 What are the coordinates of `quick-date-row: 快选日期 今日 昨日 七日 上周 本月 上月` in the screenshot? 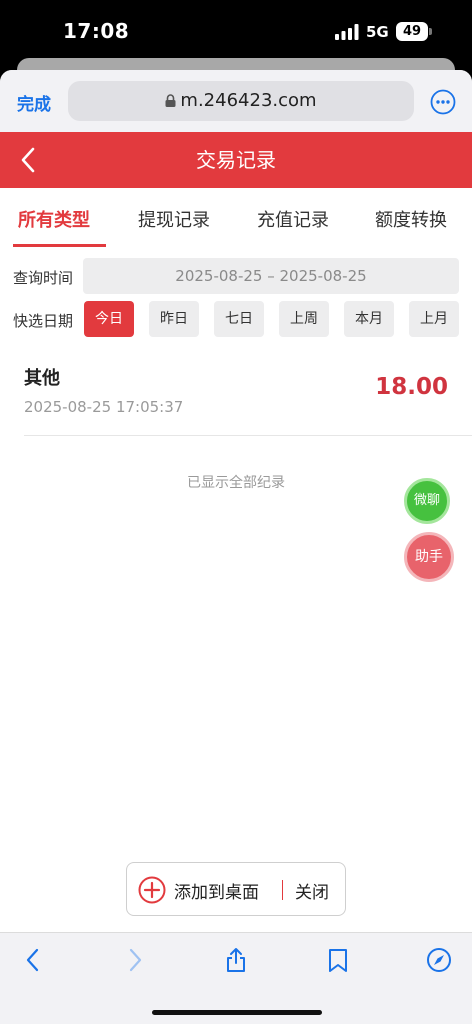 It's located at (236, 319).